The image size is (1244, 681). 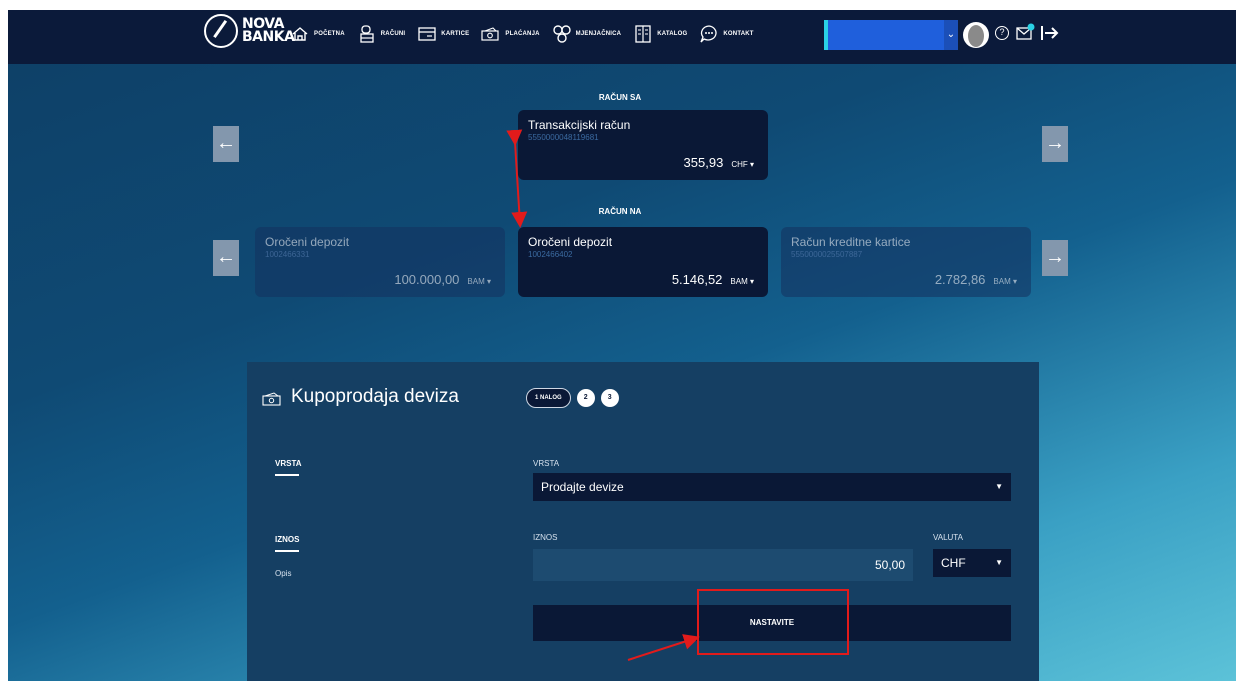 I want to click on wallet-icon, so click(x=367, y=34).